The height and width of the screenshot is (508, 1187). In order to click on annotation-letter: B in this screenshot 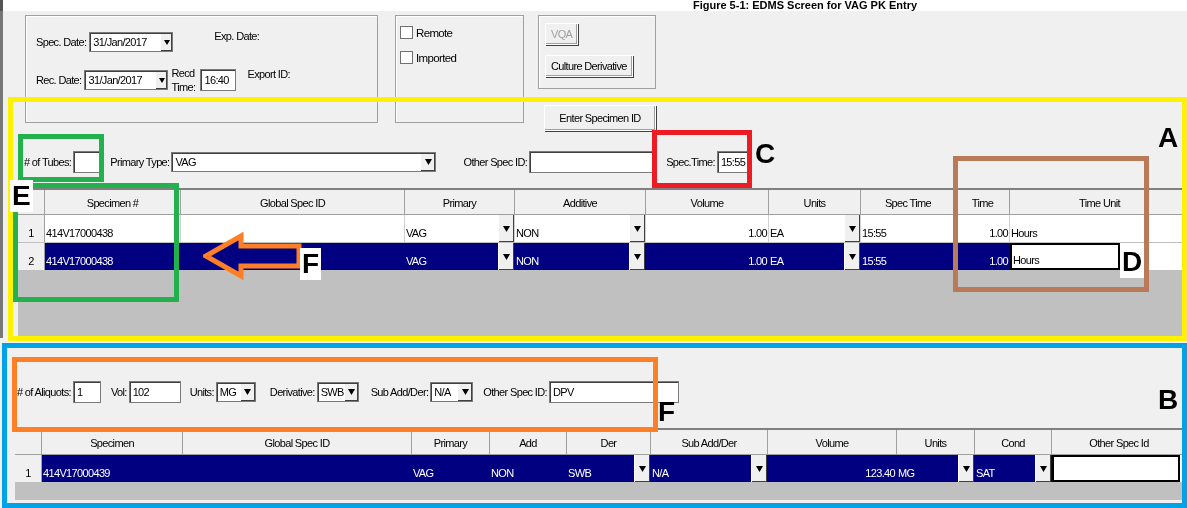, I will do `click(1168, 400)`.